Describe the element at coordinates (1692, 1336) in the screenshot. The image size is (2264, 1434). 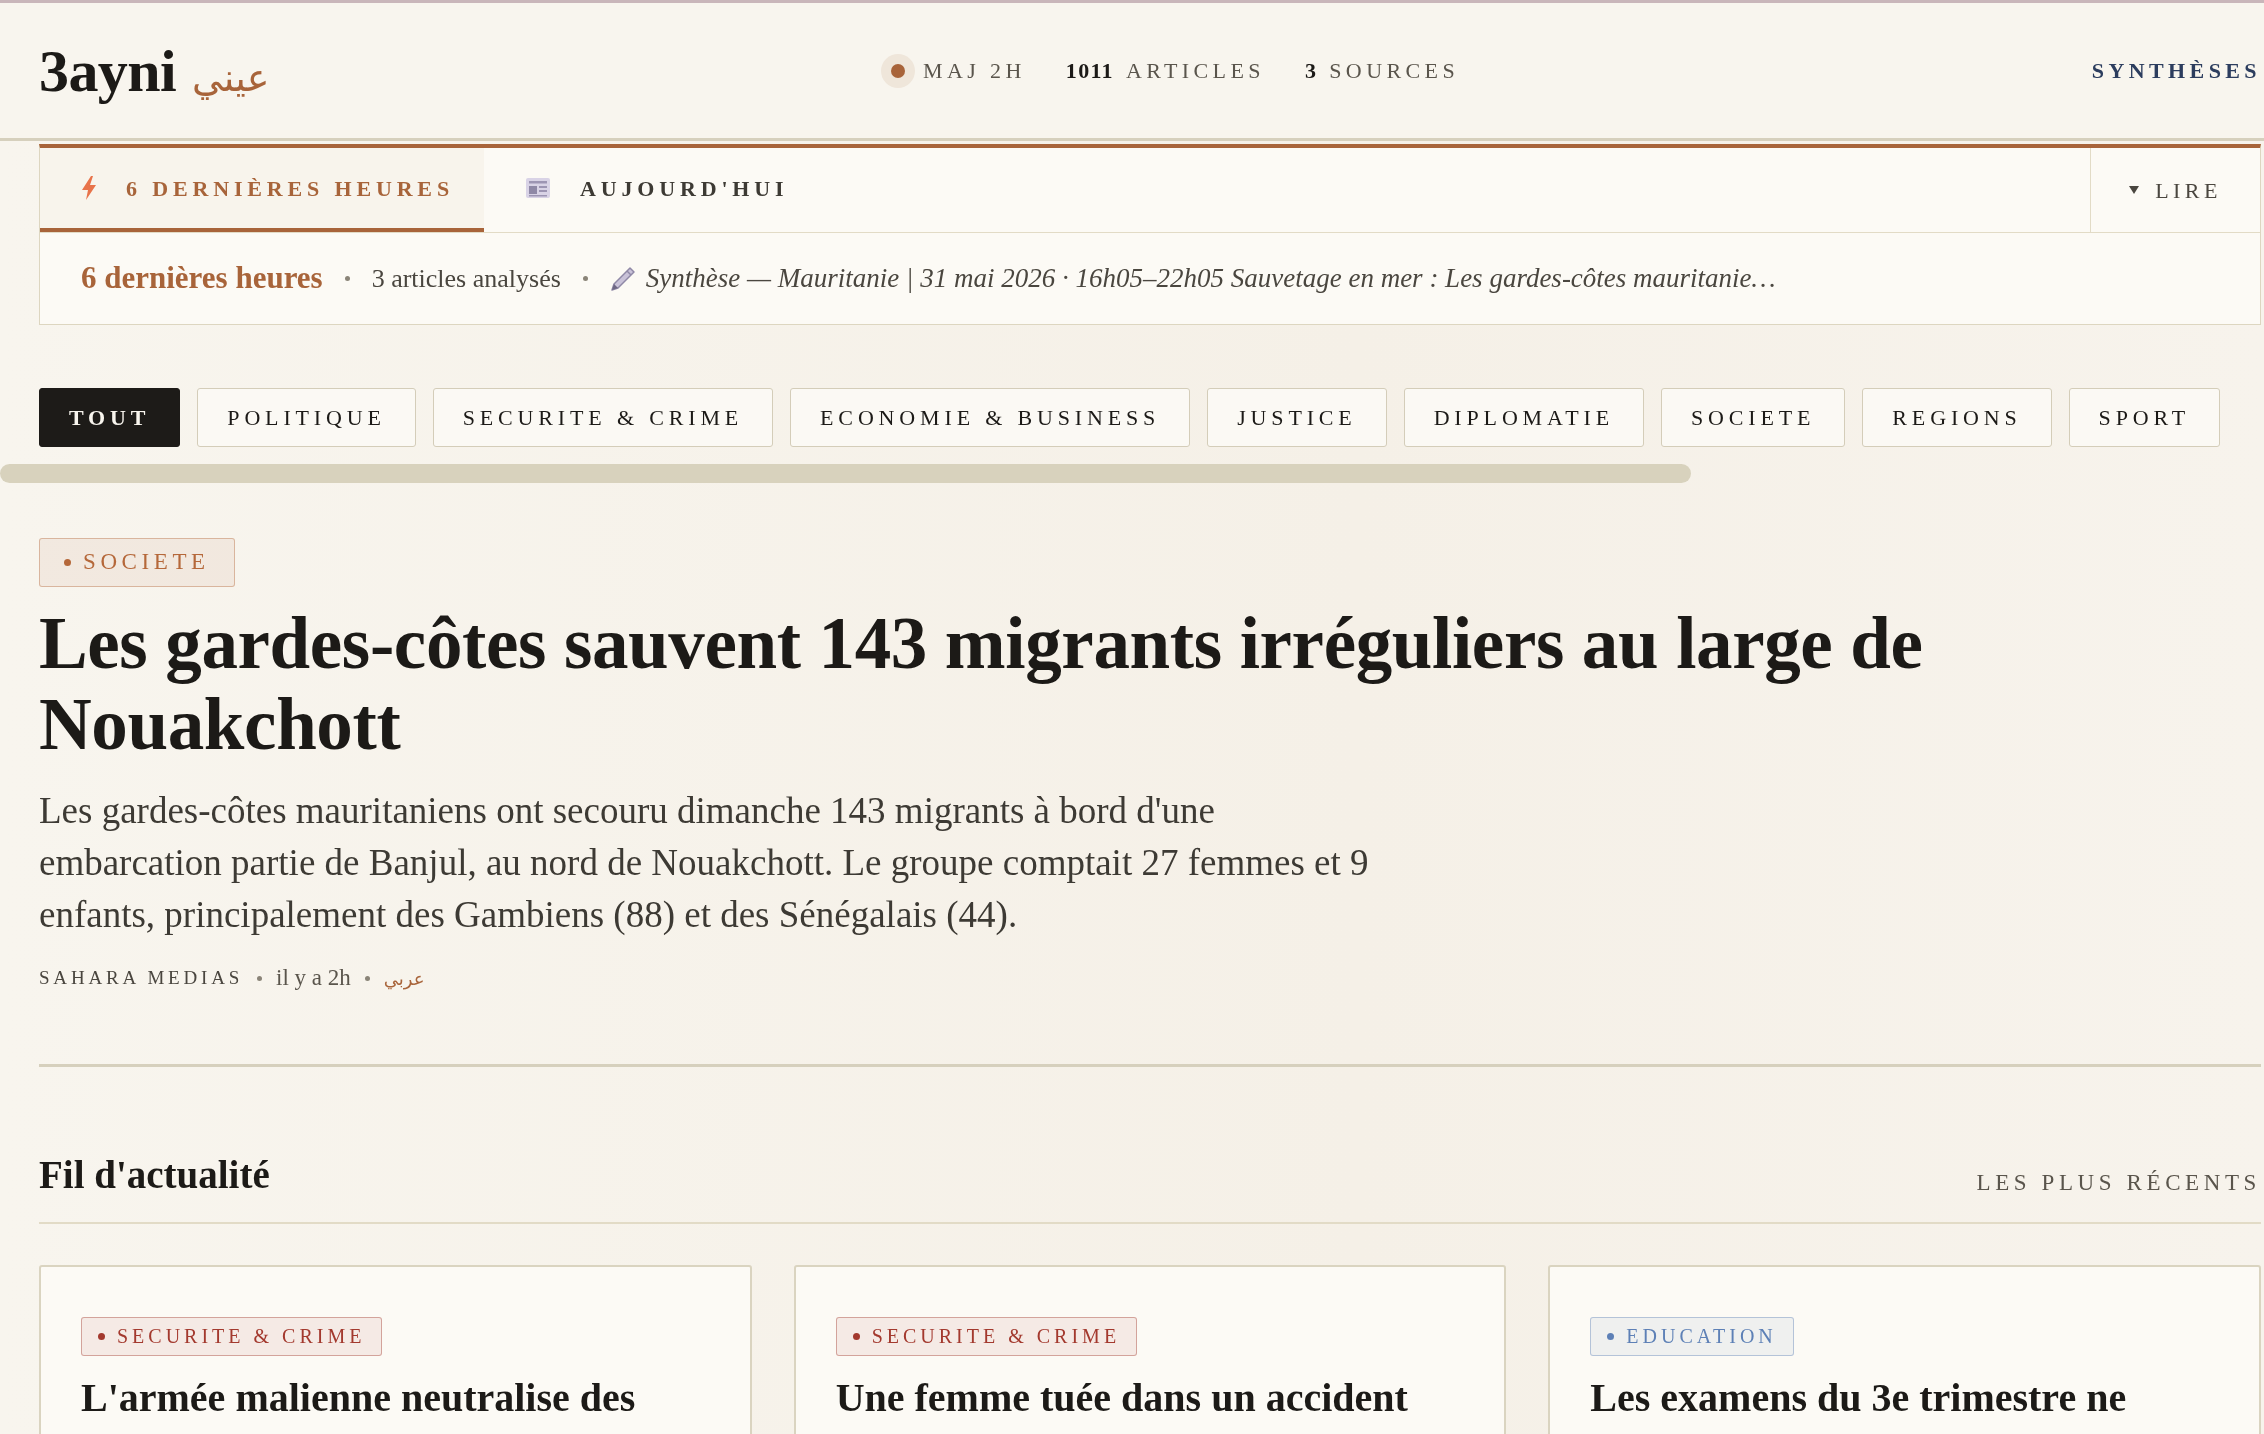
I see `category-tag: EDUCATION` at that location.